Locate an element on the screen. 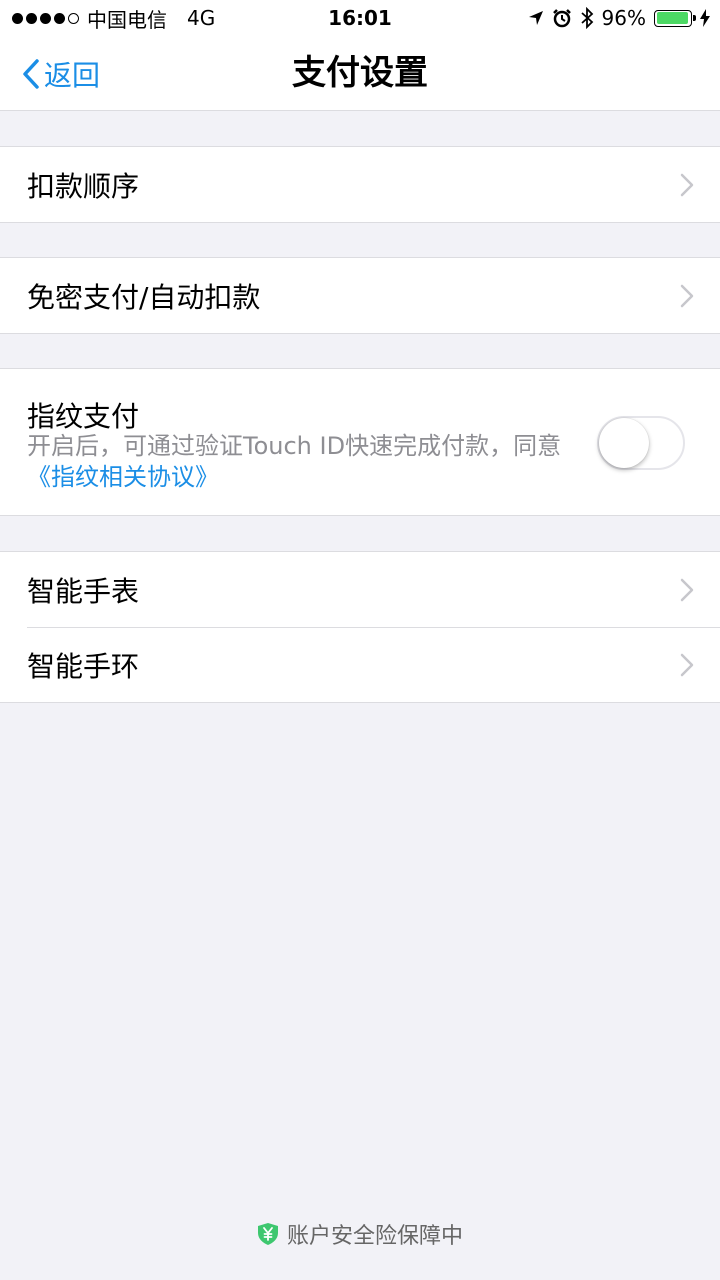  charging-icon is located at coordinates (705, 18).